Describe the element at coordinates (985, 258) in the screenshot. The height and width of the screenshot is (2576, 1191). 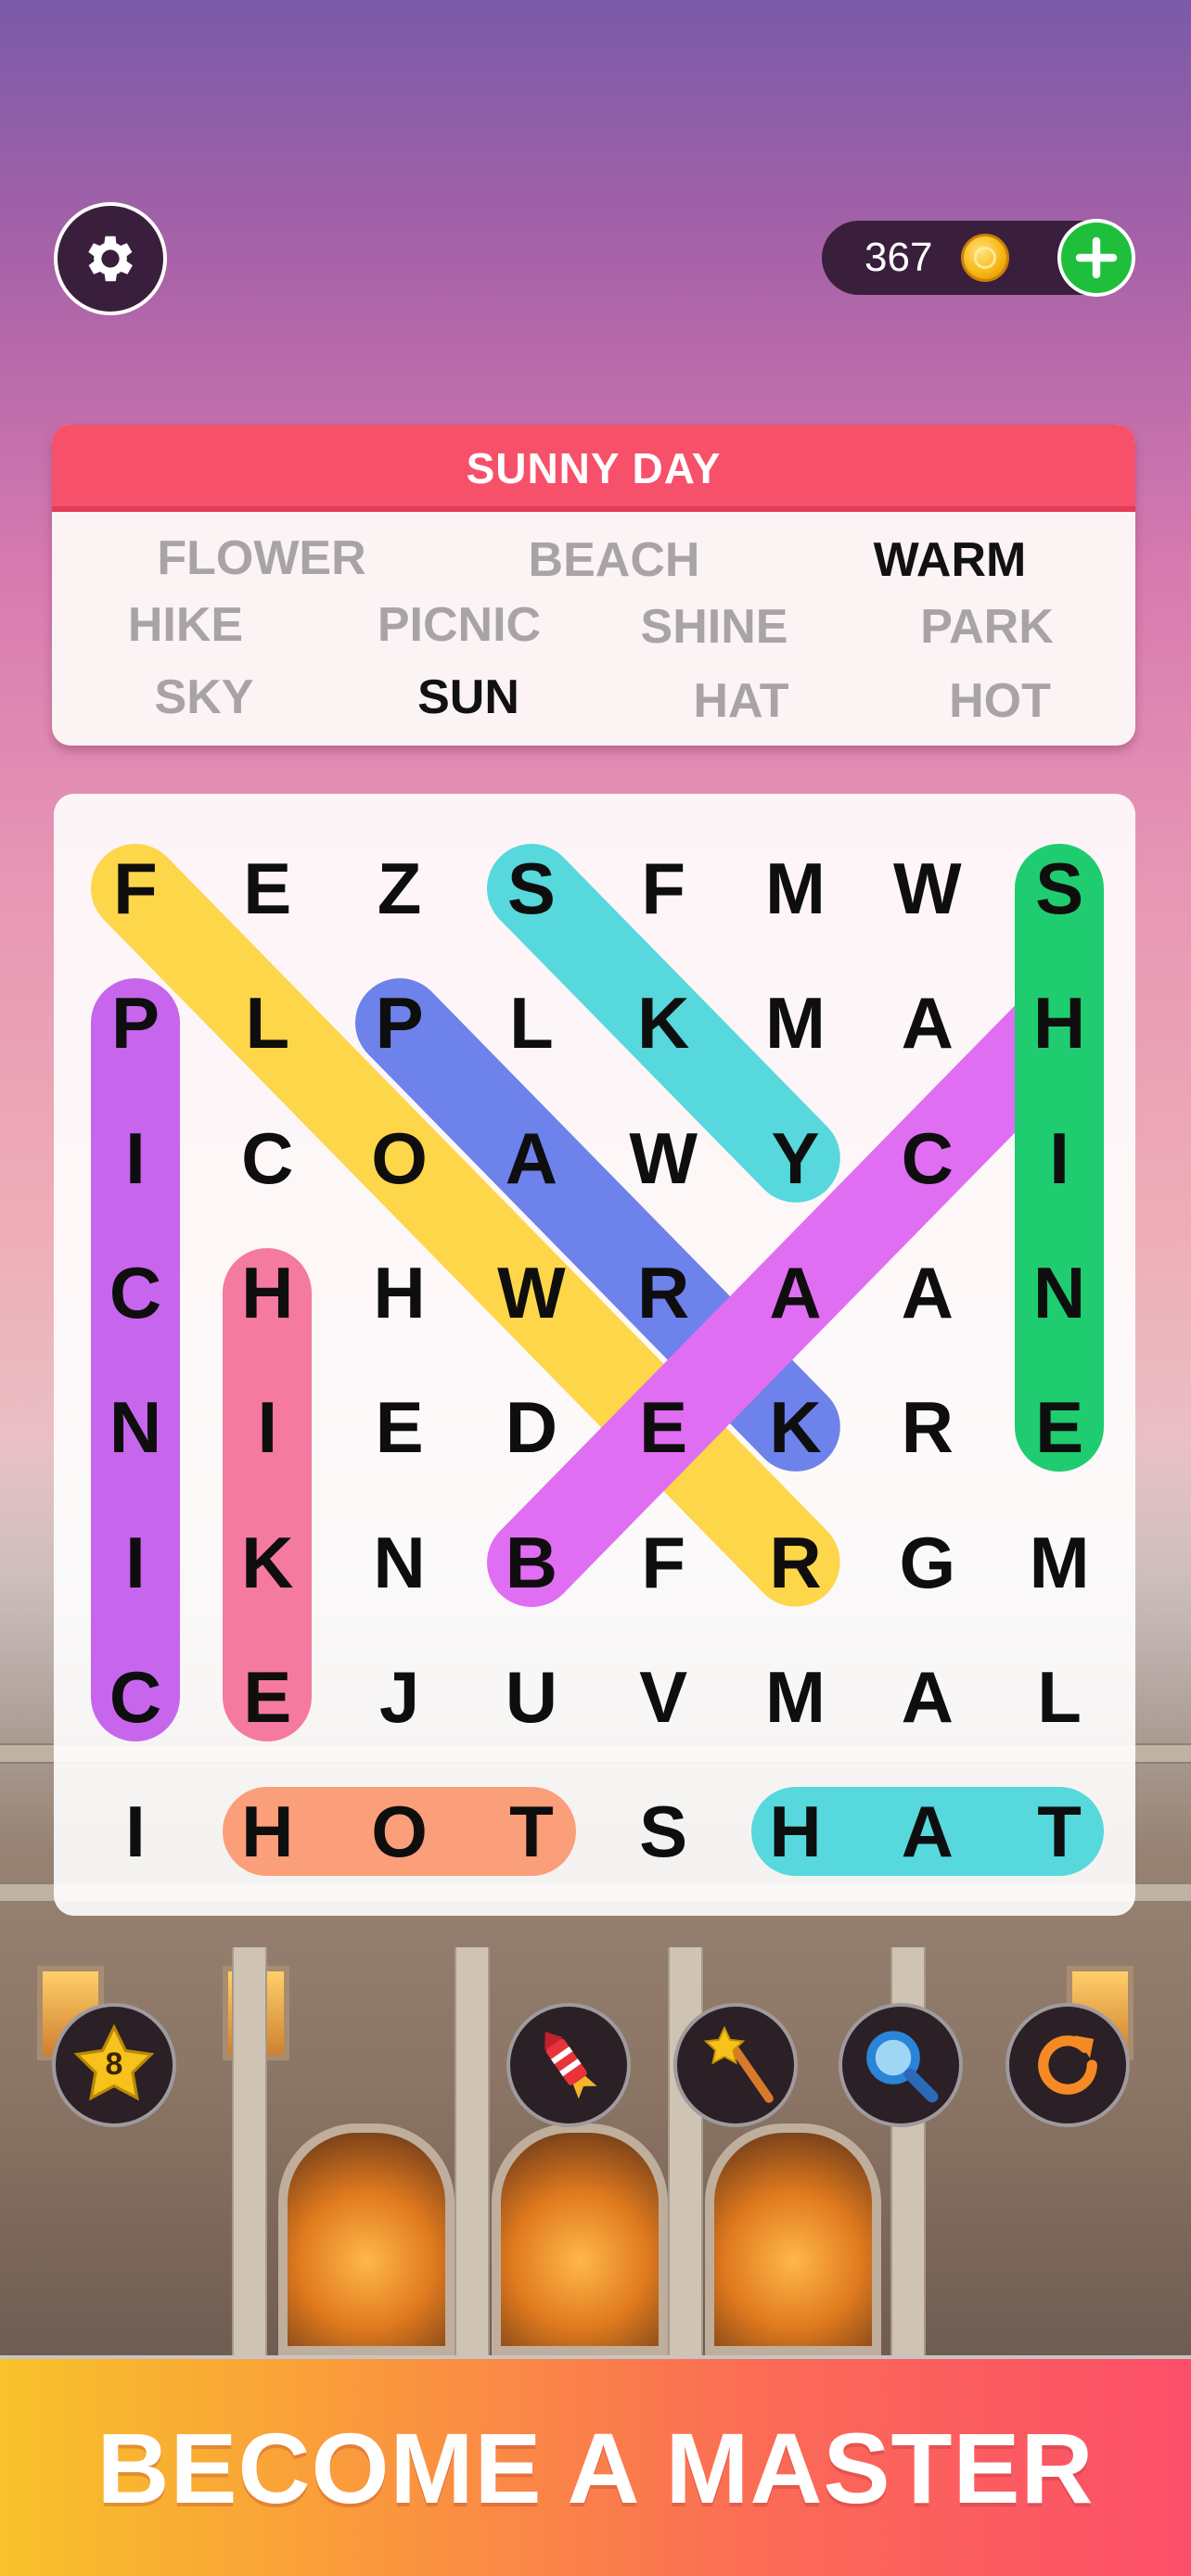
I see `coin-icon` at that location.